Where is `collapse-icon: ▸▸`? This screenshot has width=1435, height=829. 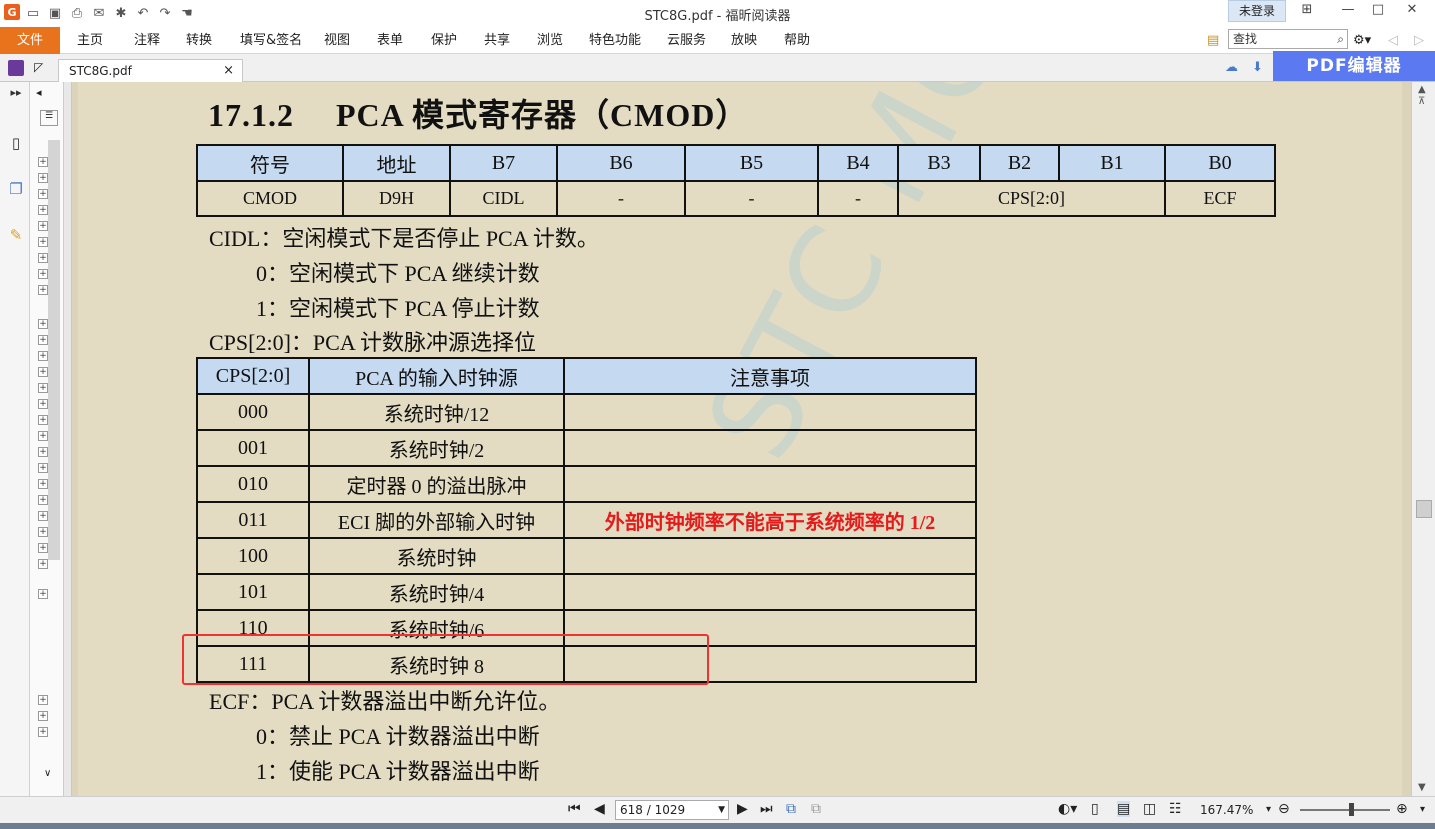 collapse-icon: ▸▸ is located at coordinates (16, 97).